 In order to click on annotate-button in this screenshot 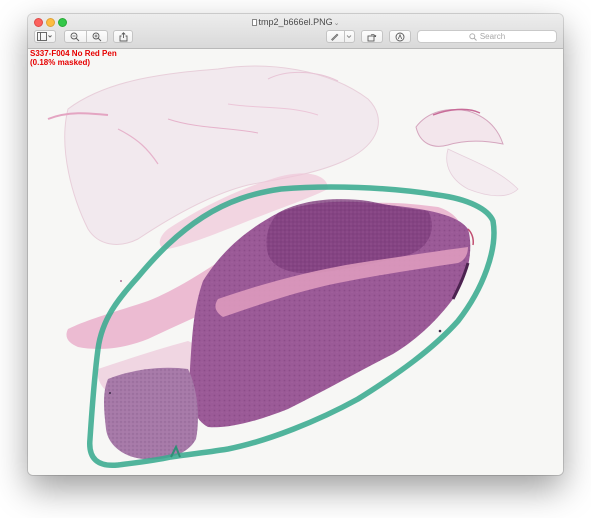, I will do `click(400, 36)`.